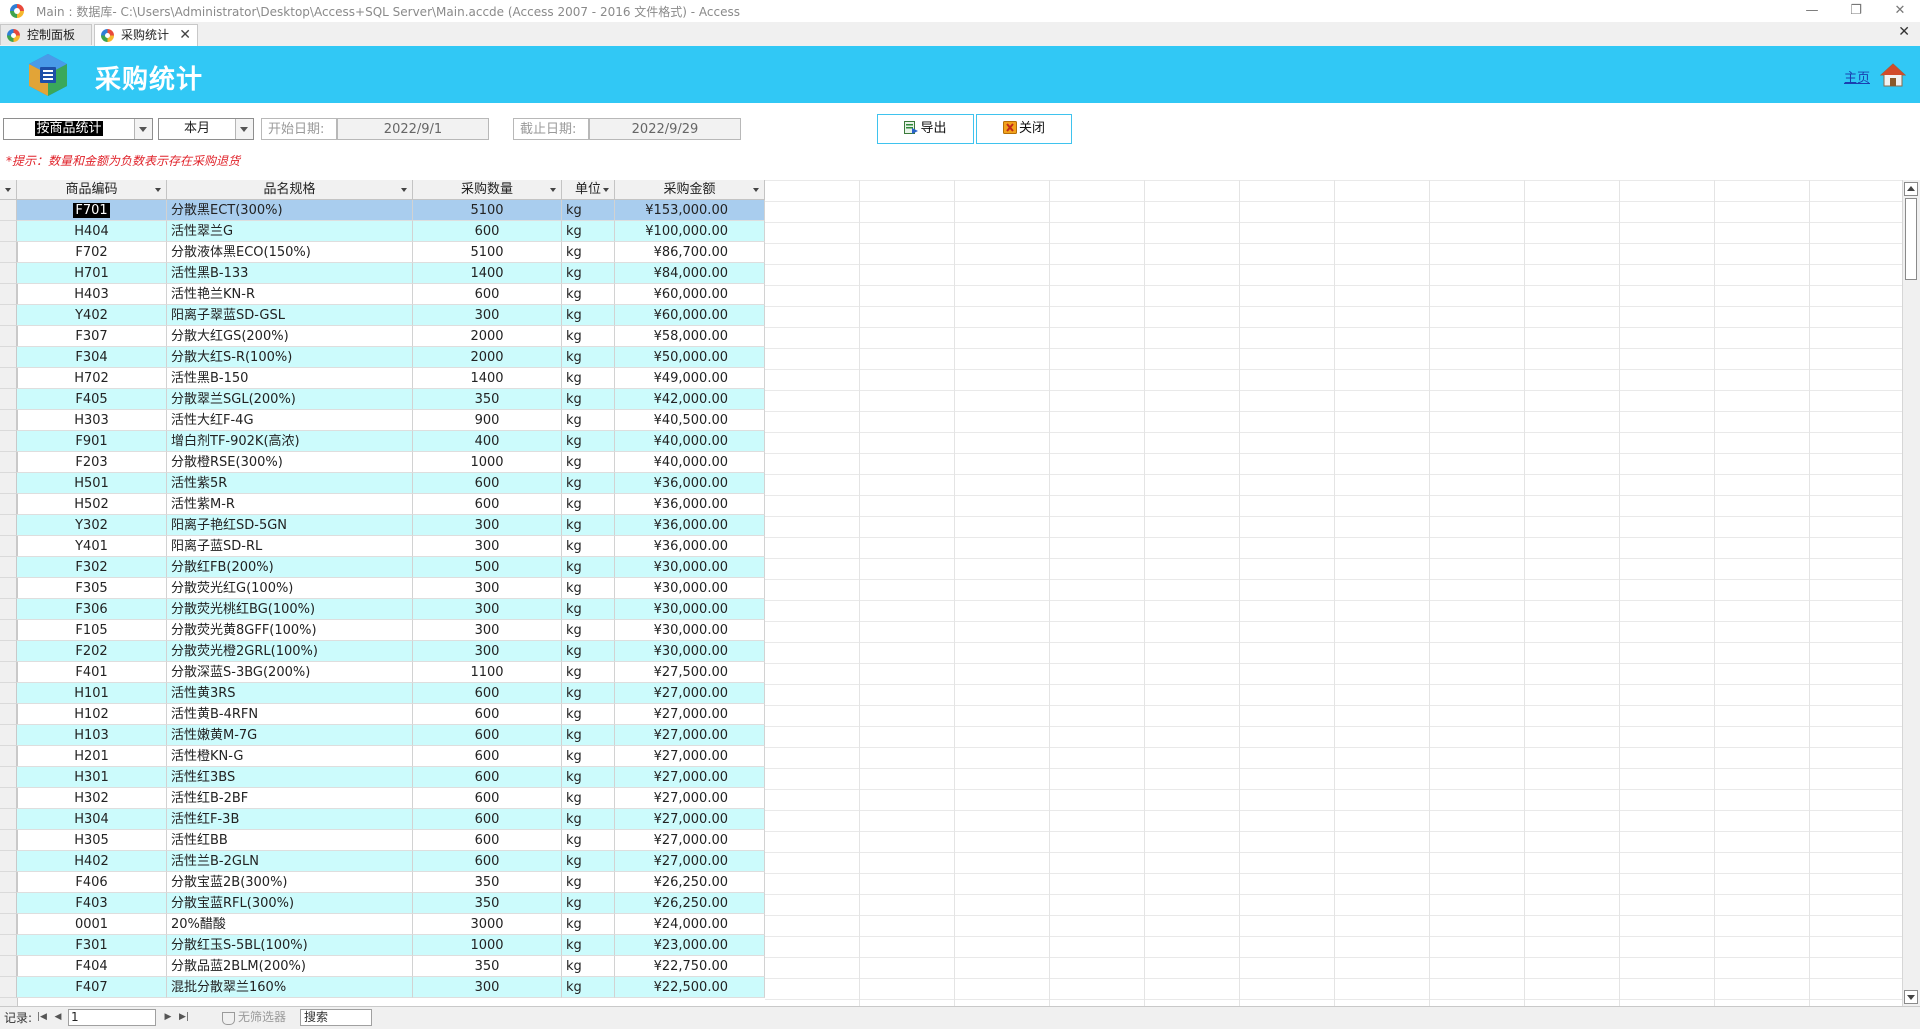  I want to click on cell-name: 活性翠兰G, so click(290, 231).